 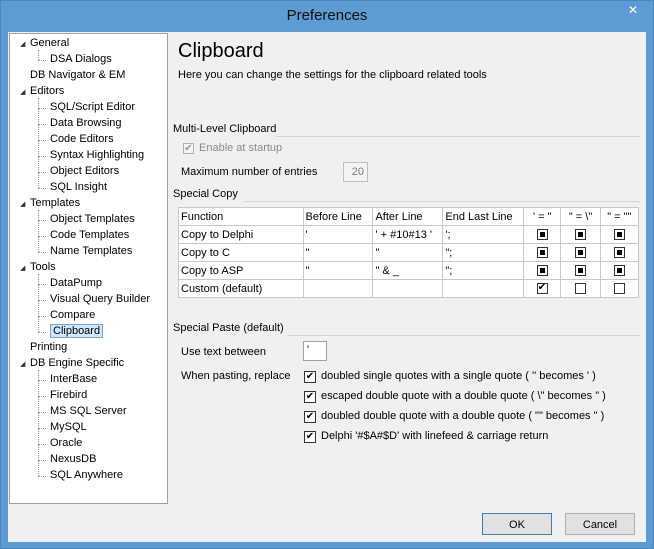 What do you see at coordinates (633, 10) in the screenshot?
I see `close-icon: ✕` at bounding box center [633, 10].